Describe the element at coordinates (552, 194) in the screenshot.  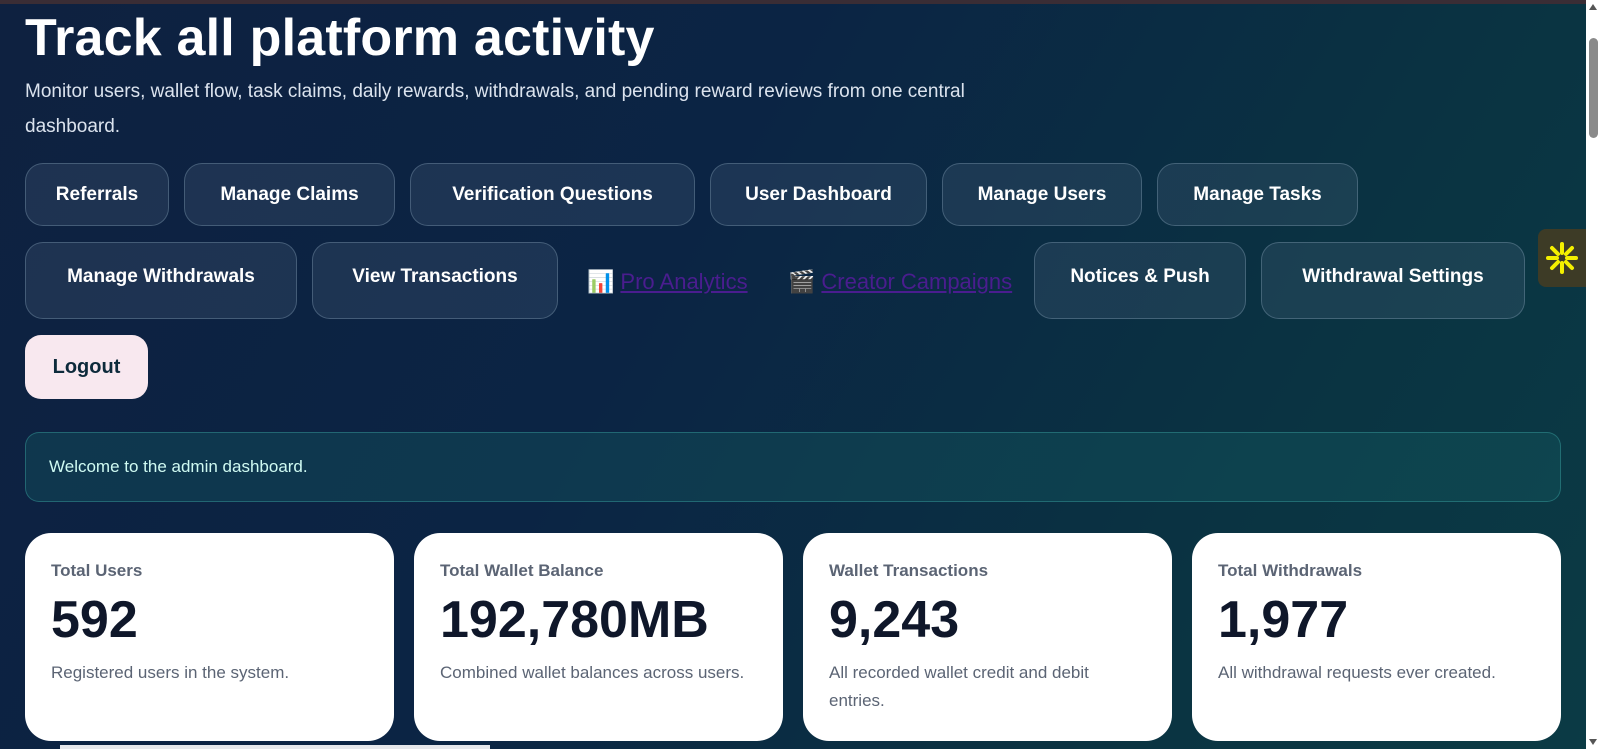
I see `nav-verification-questions-button: Verification Questions` at that location.